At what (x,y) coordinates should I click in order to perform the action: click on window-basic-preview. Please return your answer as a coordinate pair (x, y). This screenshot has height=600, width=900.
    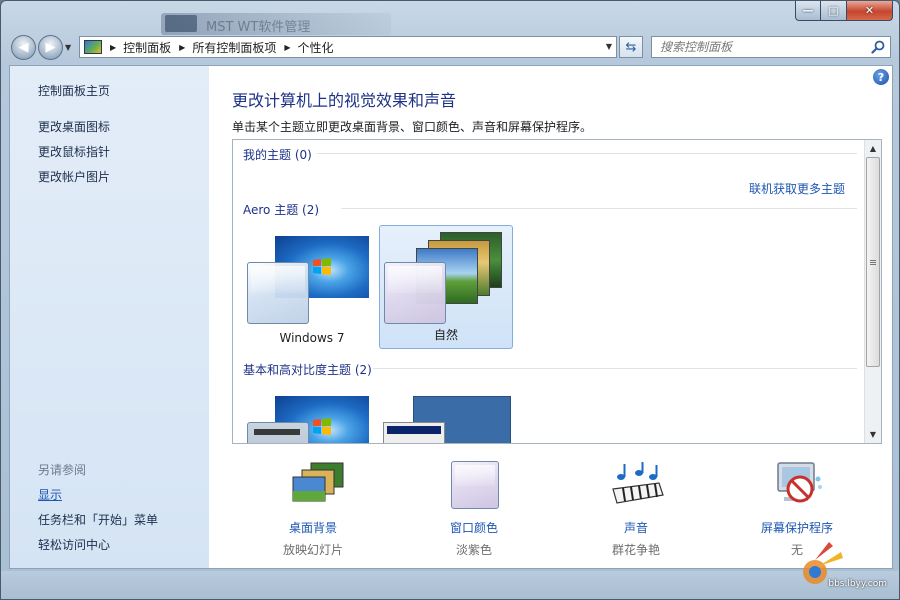
    Looking at the image, I should click on (278, 432).